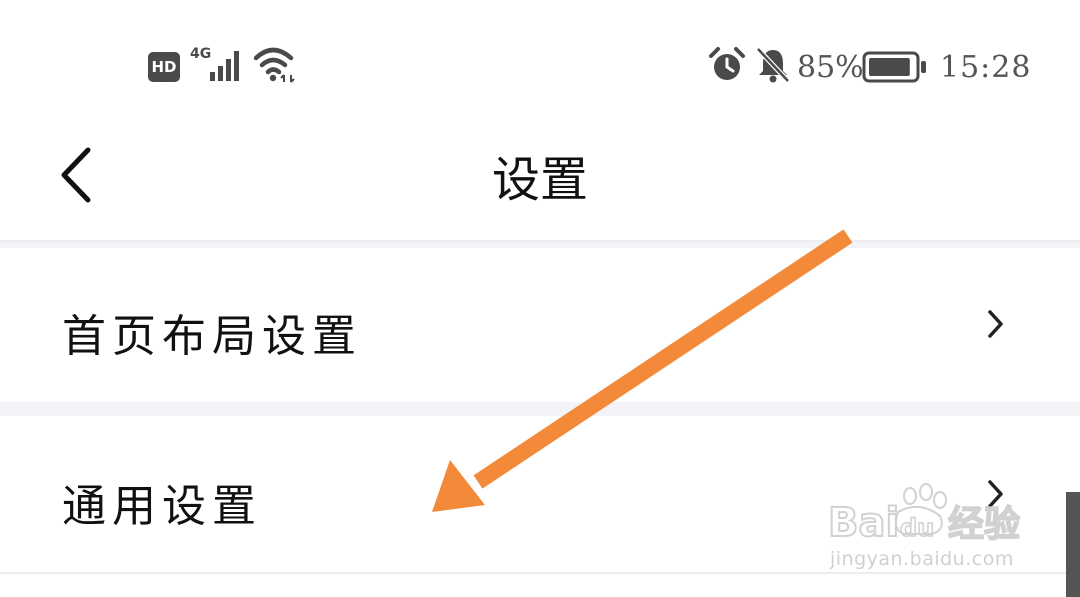 The image size is (1080, 597). I want to click on alarm-clock-icon, so click(727, 63).